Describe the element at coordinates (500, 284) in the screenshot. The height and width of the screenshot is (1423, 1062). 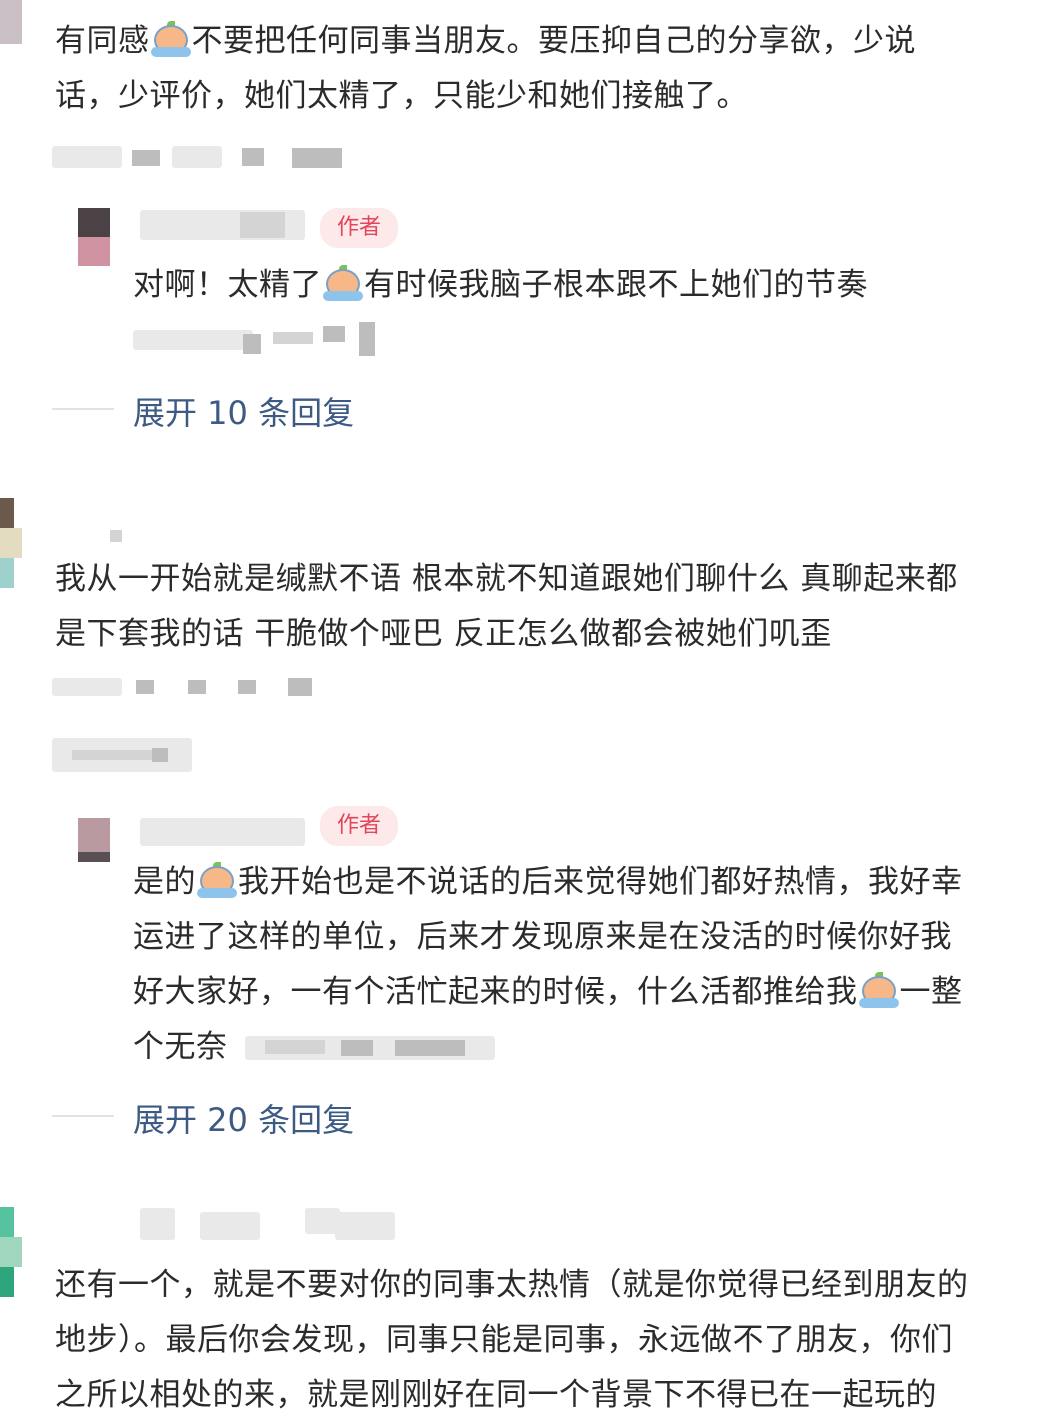
I see `reply-text: 对啊！太精了 有时候我脑子根本跟不上她们的节奏` at that location.